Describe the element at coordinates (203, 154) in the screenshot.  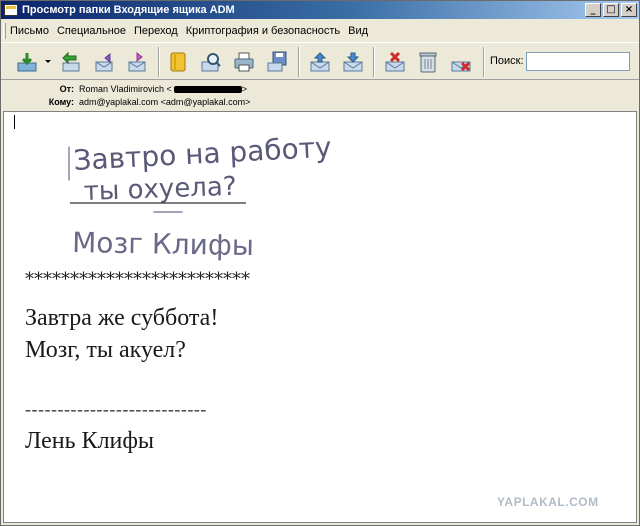
I see `handwriting-line1: Завтро на работу` at that location.